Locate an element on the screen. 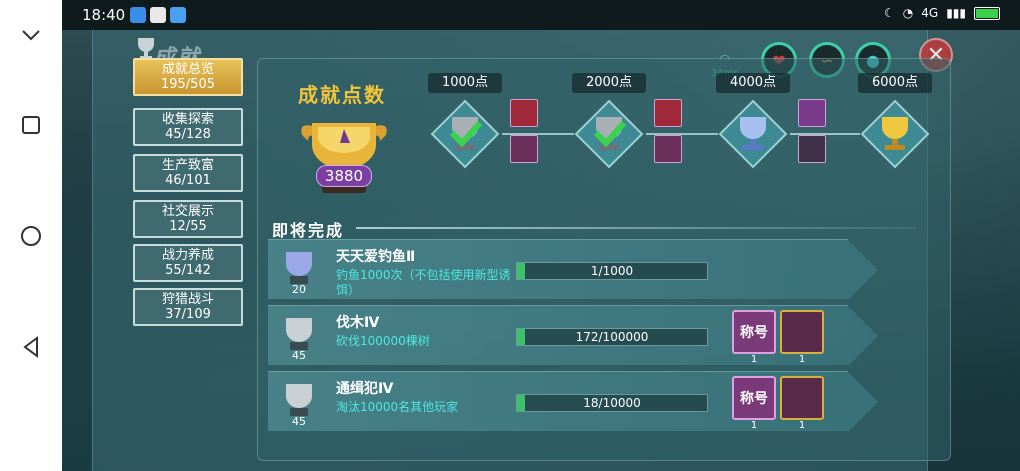  sidebar-item-label: 收集探索 is located at coordinates (187, 119).